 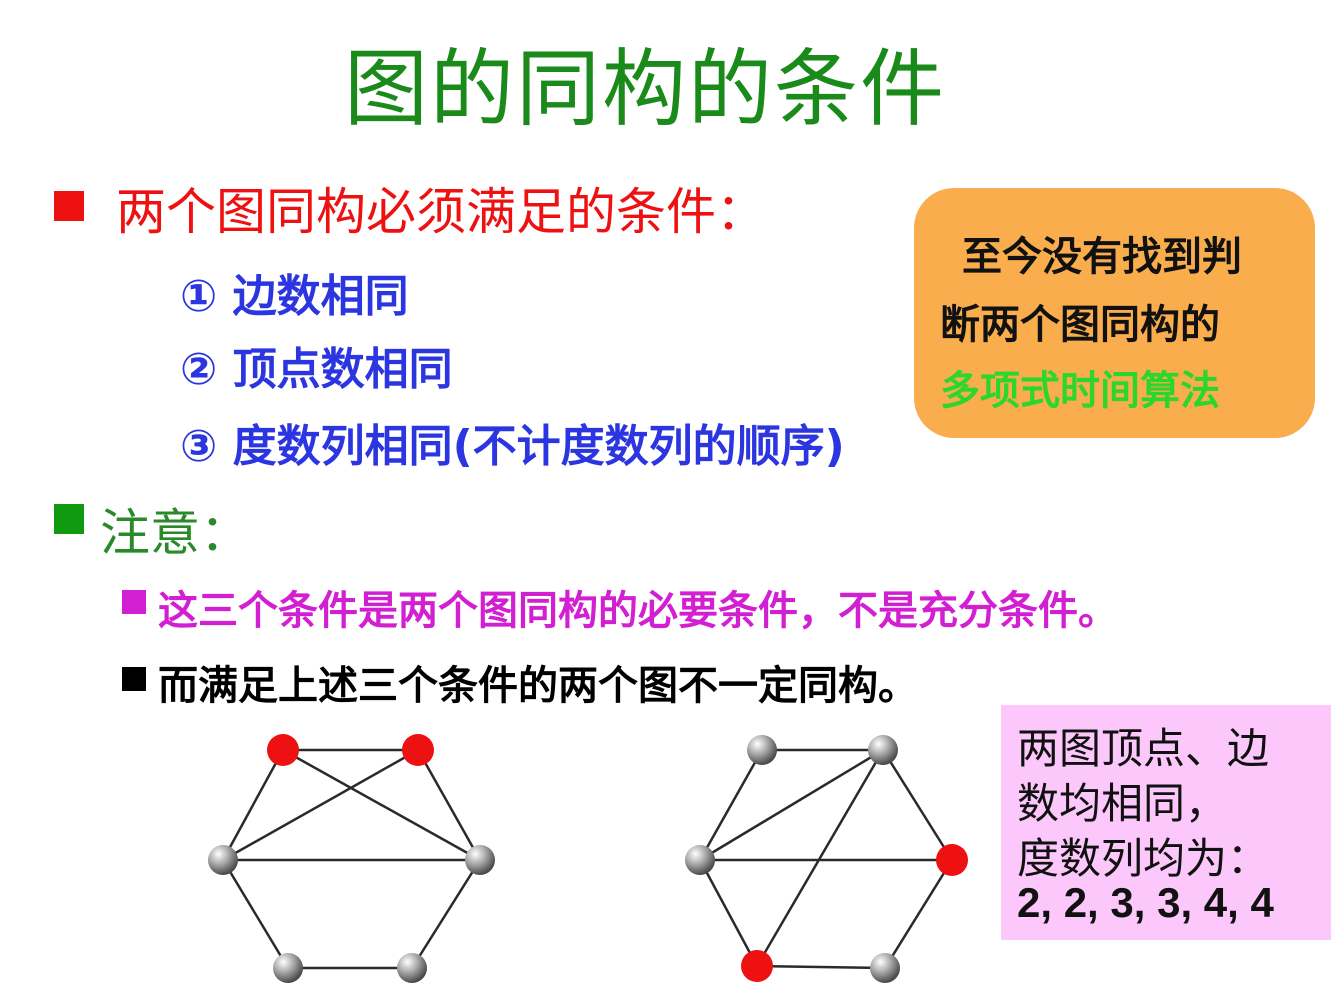 I want to click on degree-sequence: 2, 2, 3, 3, 4, 4, so click(x=1145, y=902).